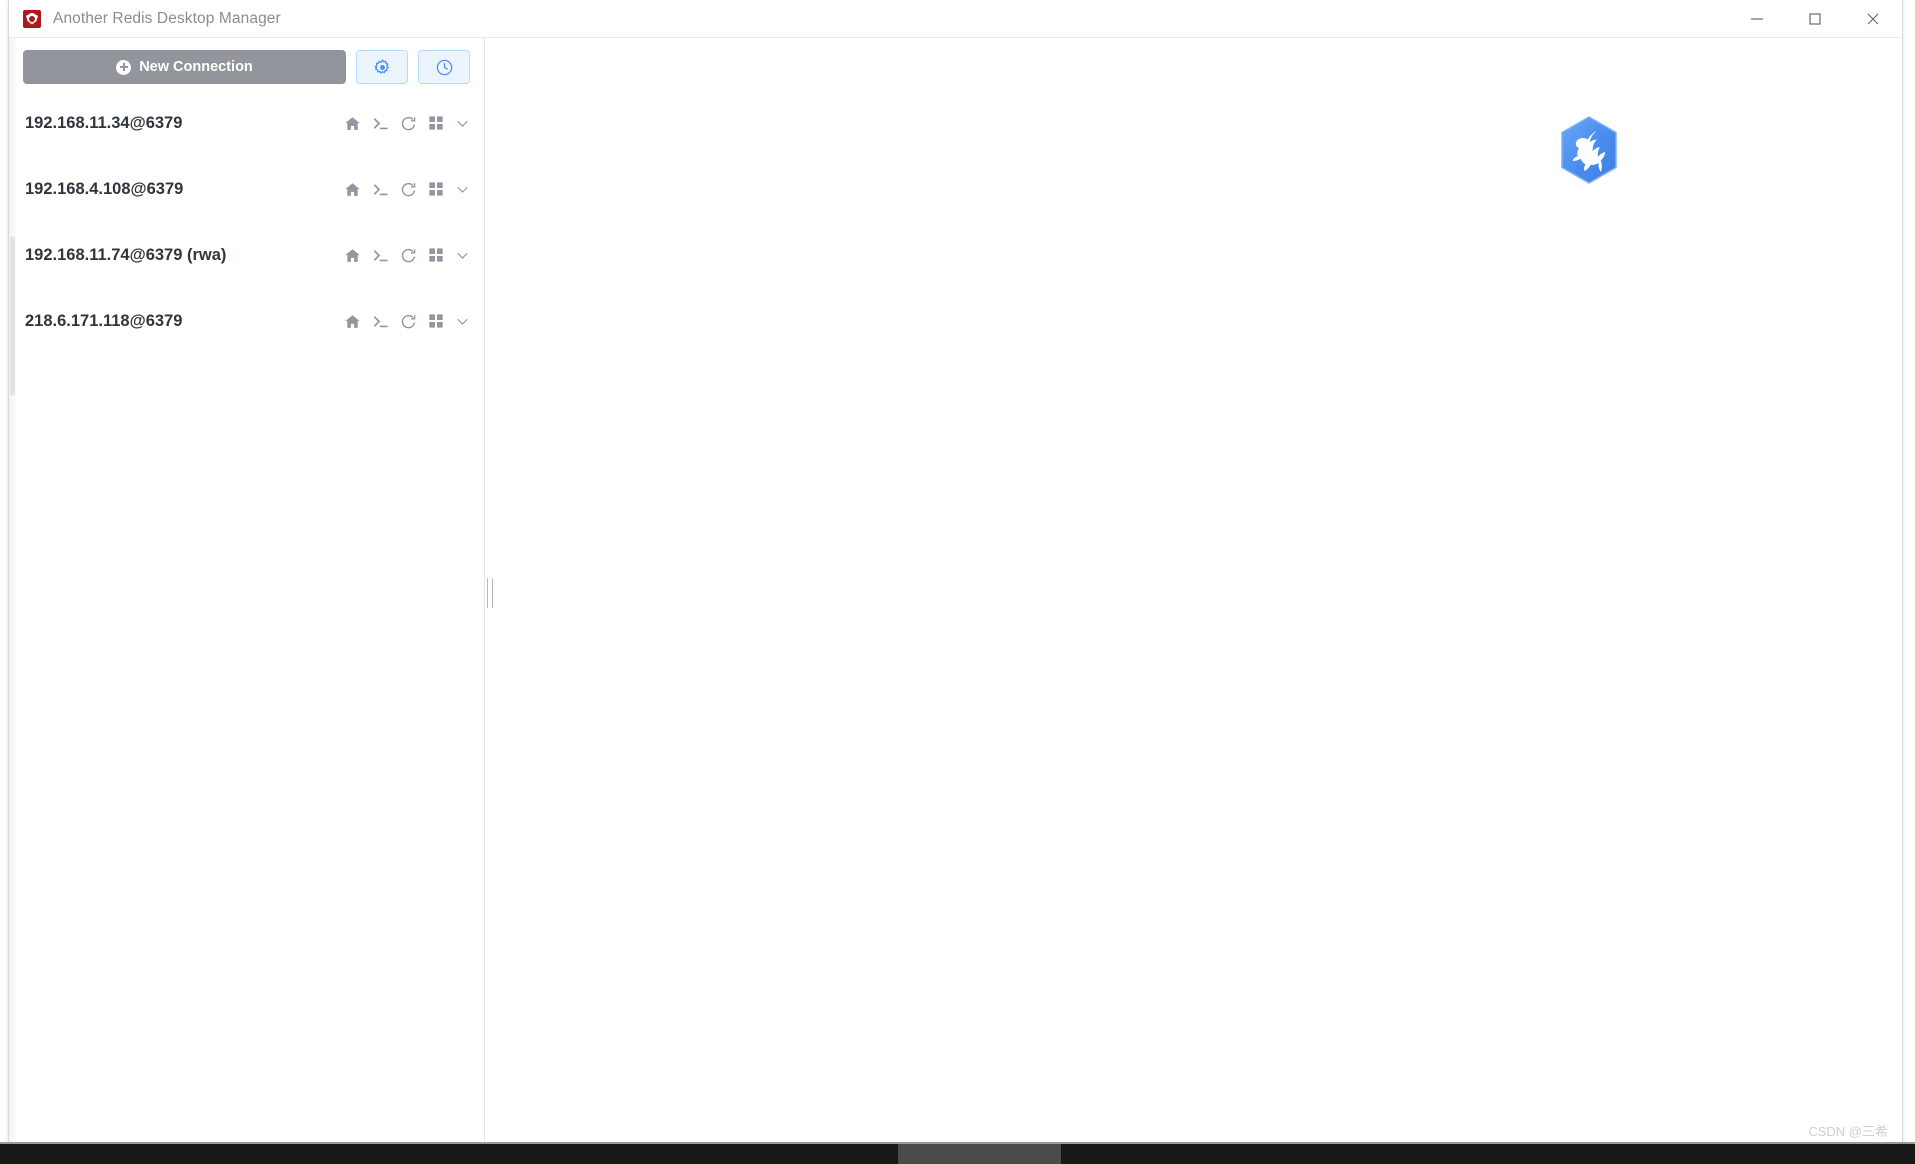 This screenshot has width=1915, height=1164. What do you see at coordinates (104, 122) in the screenshot?
I see `connection-name: 192.168.11.34@6379` at bounding box center [104, 122].